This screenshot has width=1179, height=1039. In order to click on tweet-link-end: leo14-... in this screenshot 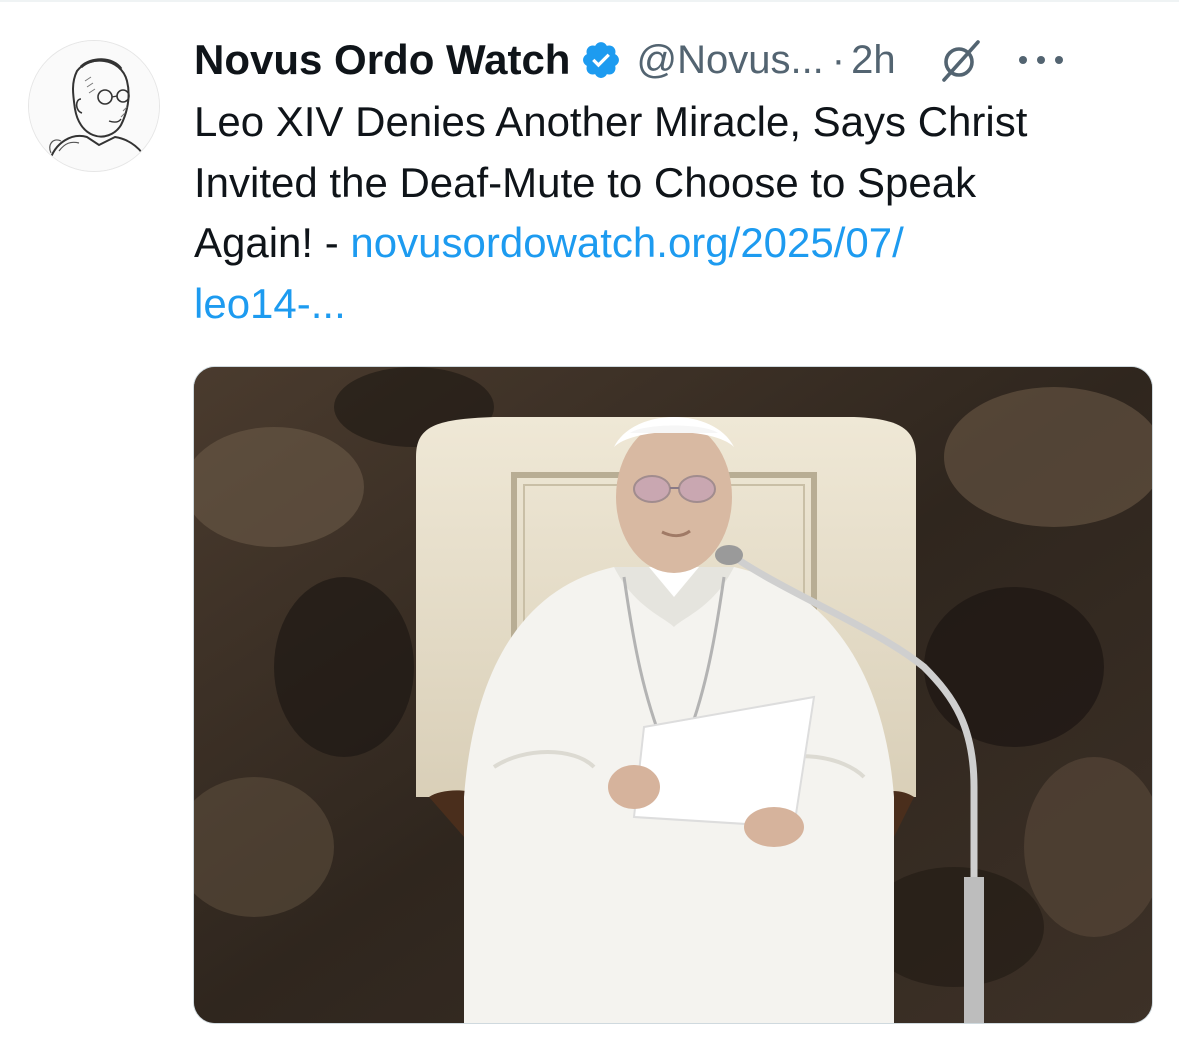, I will do `click(270, 303)`.